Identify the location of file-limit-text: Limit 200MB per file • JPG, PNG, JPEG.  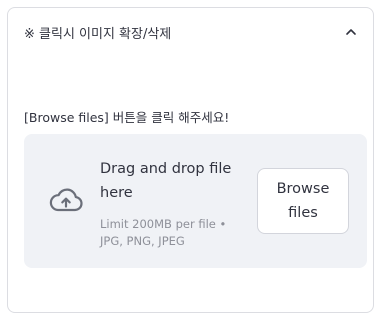
(163, 232).